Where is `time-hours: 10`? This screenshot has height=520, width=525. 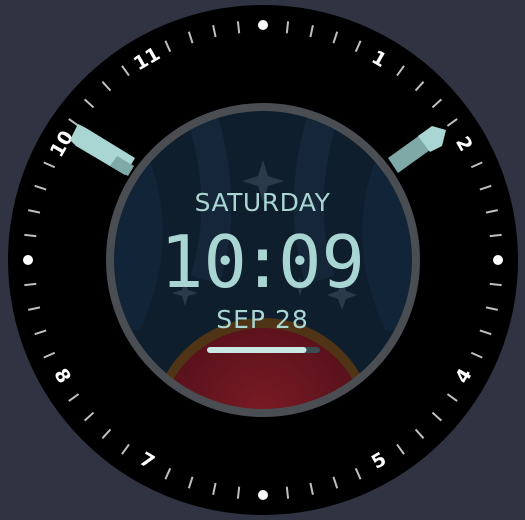
time-hours: 10 is located at coordinates (203, 262).